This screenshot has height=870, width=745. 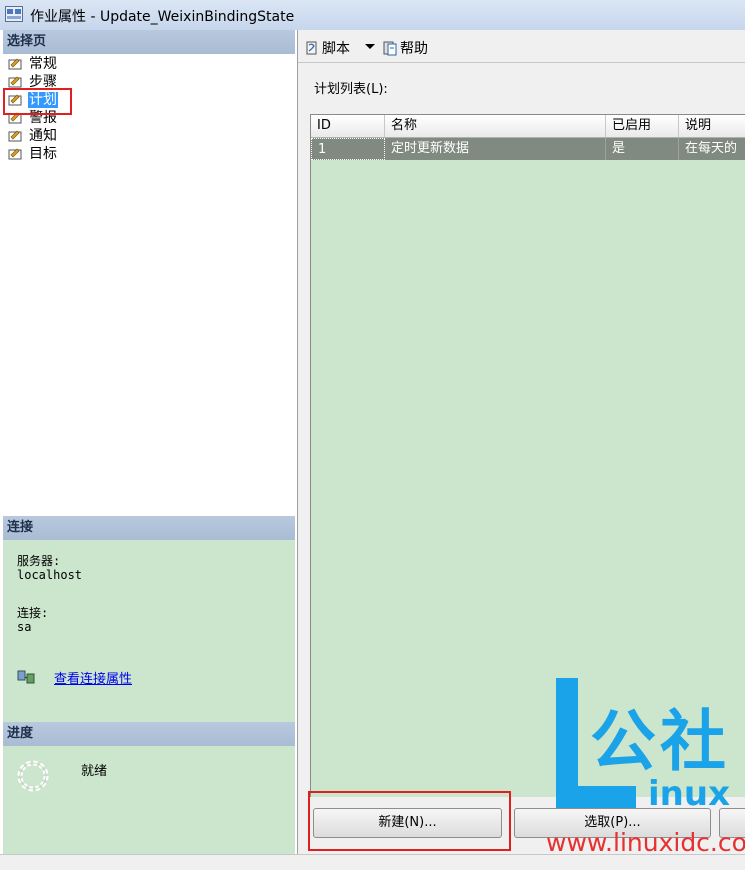 What do you see at coordinates (150, 136) in the screenshot?
I see `sidebar-item-notifications: 通知` at bounding box center [150, 136].